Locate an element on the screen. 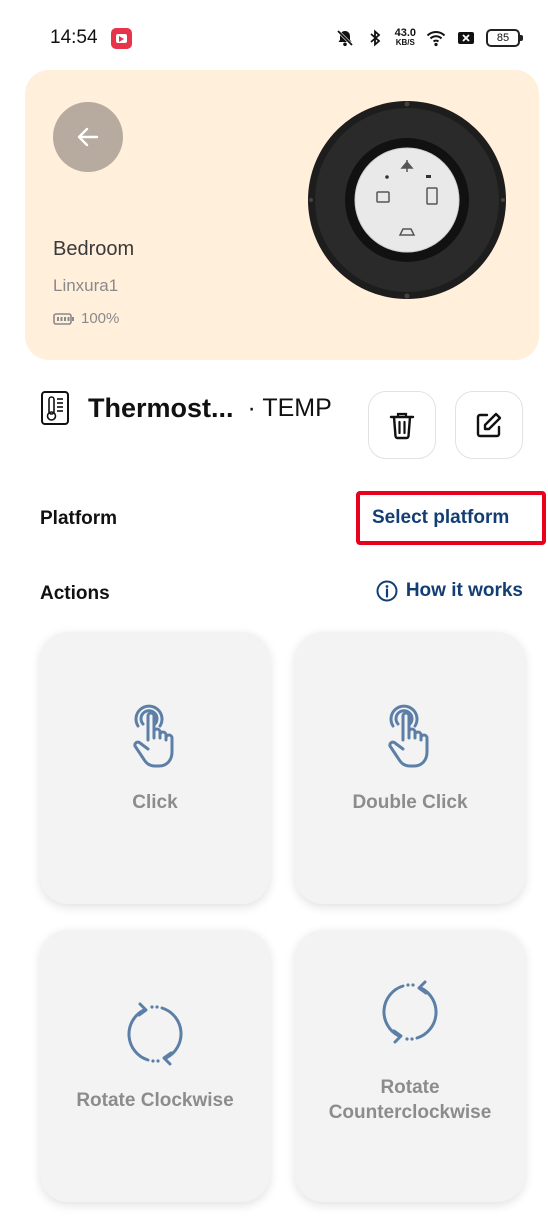 The height and width of the screenshot is (1220, 548). info-icon is located at coordinates (387, 591).